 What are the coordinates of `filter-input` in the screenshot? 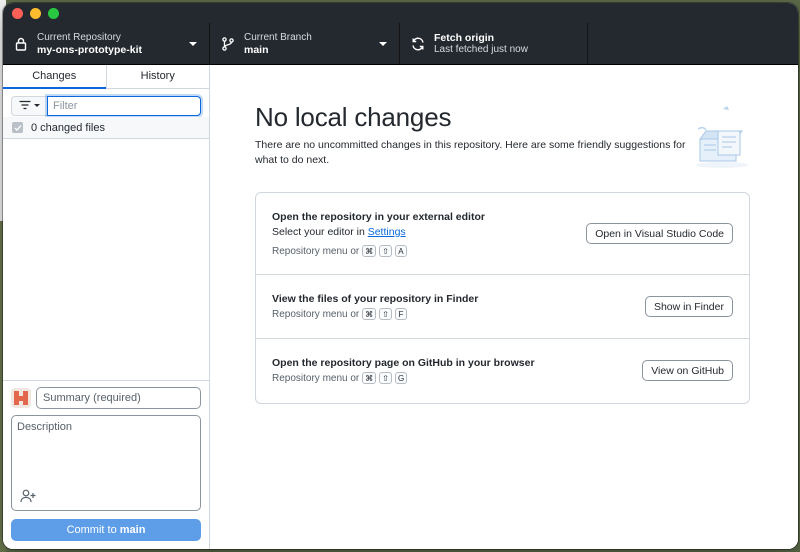 It's located at (124, 105).